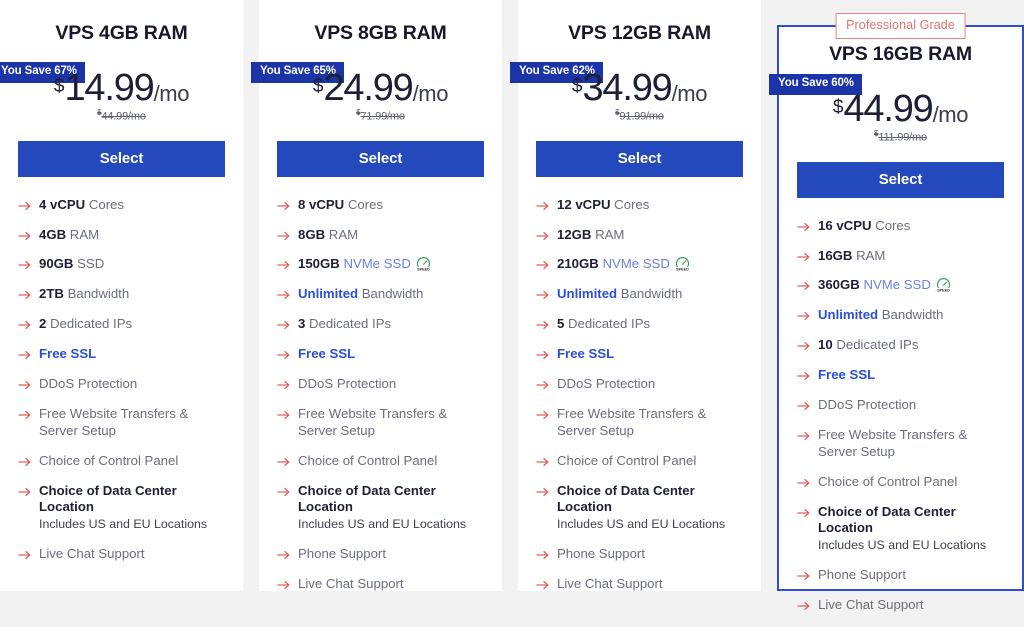 This screenshot has height=627, width=1024. I want to click on feature-label: 12 vCPU Cores, so click(603, 204).